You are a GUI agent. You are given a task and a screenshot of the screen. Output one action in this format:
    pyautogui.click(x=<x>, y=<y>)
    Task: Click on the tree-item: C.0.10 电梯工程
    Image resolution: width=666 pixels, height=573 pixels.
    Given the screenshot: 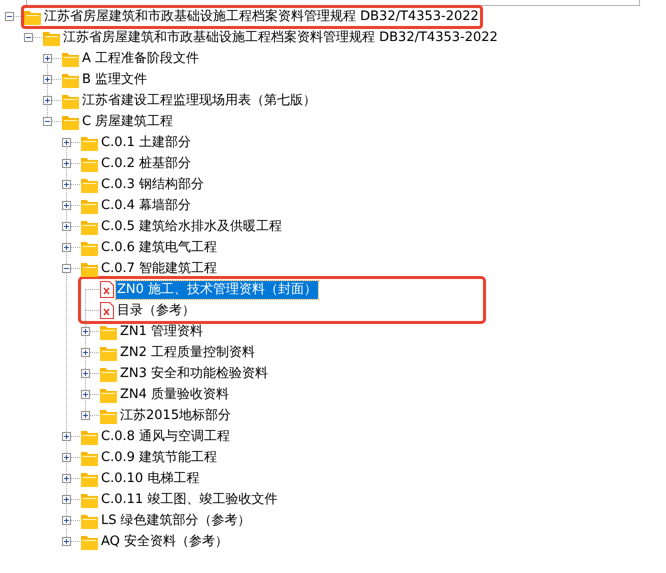 What is the action you would take?
    pyautogui.click(x=150, y=479)
    